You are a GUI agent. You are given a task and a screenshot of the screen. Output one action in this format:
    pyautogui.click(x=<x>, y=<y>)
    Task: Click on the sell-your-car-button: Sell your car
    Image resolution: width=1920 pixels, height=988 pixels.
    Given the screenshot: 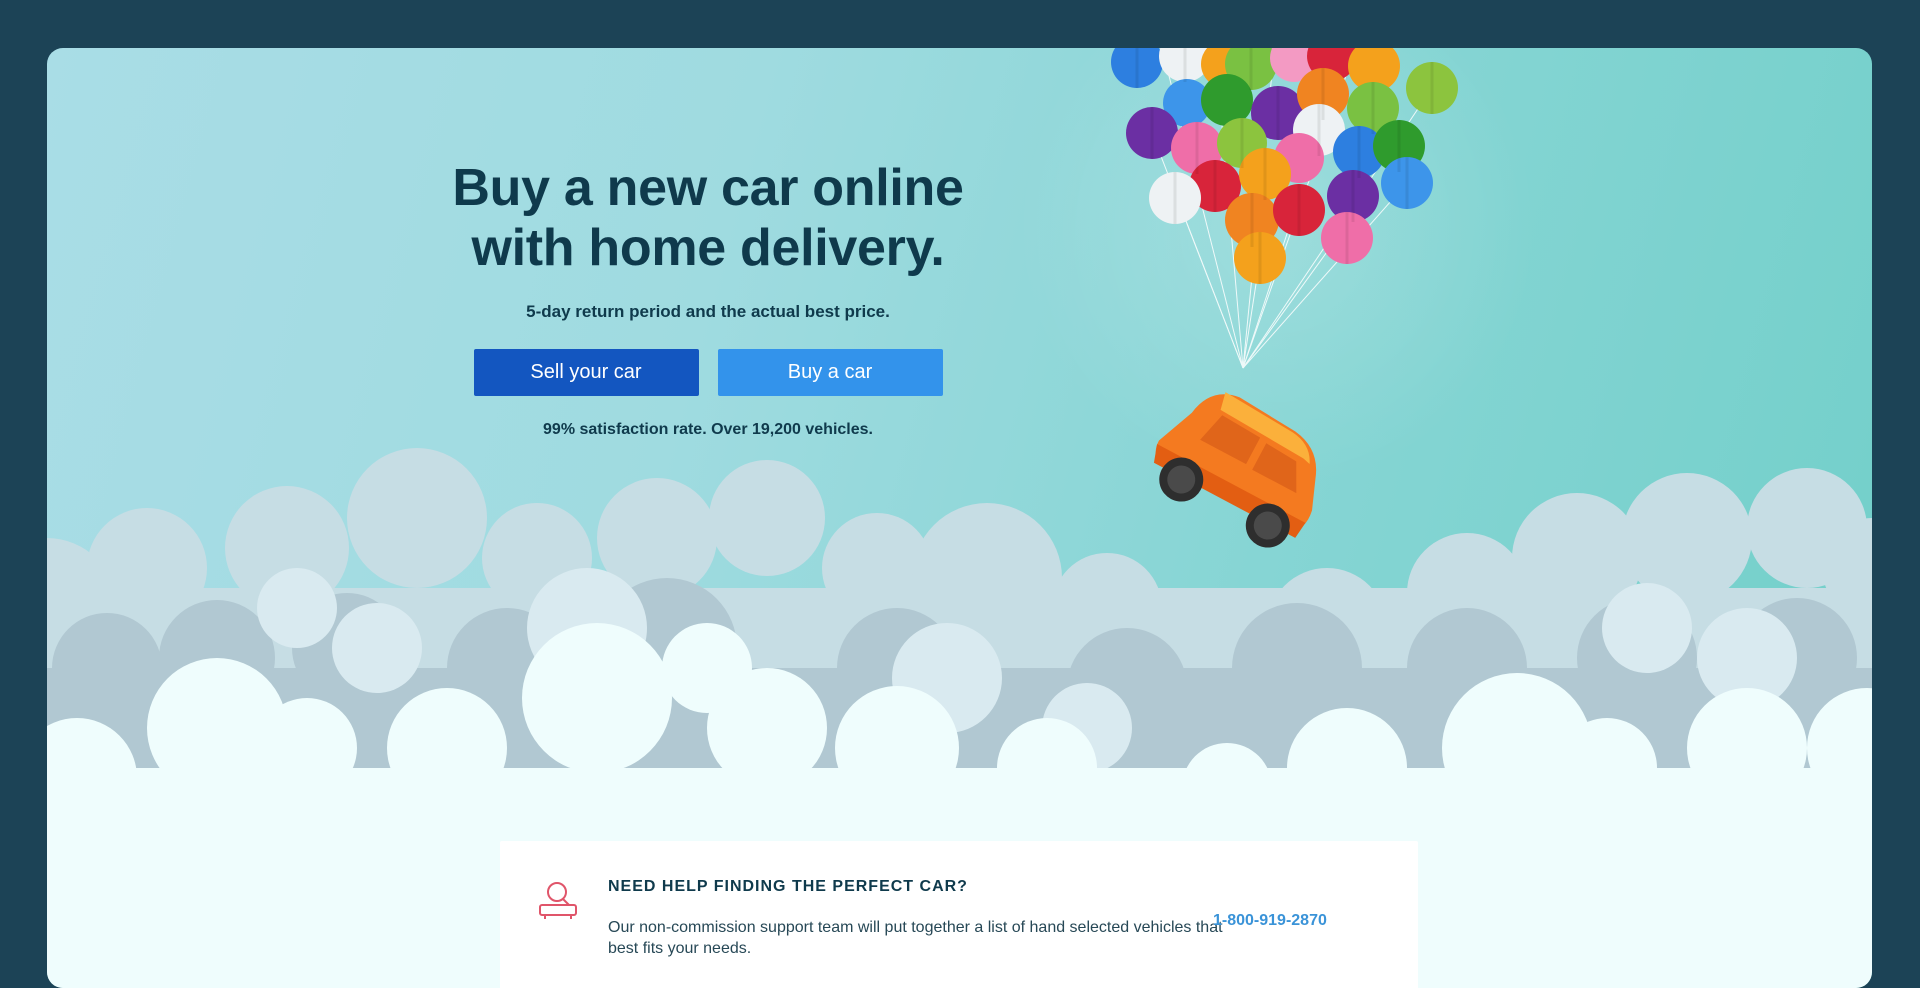 What is the action you would take?
    pyautogui.click(x=586, y=372)
    